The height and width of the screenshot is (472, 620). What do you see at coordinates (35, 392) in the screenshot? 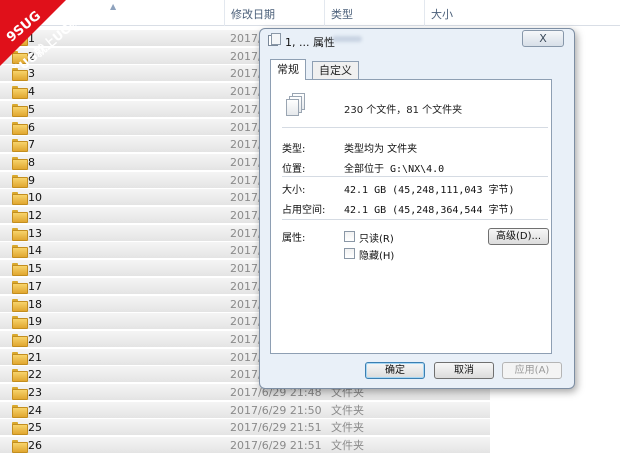
I see `folder-name: 23` at bounding box center [35, 392].